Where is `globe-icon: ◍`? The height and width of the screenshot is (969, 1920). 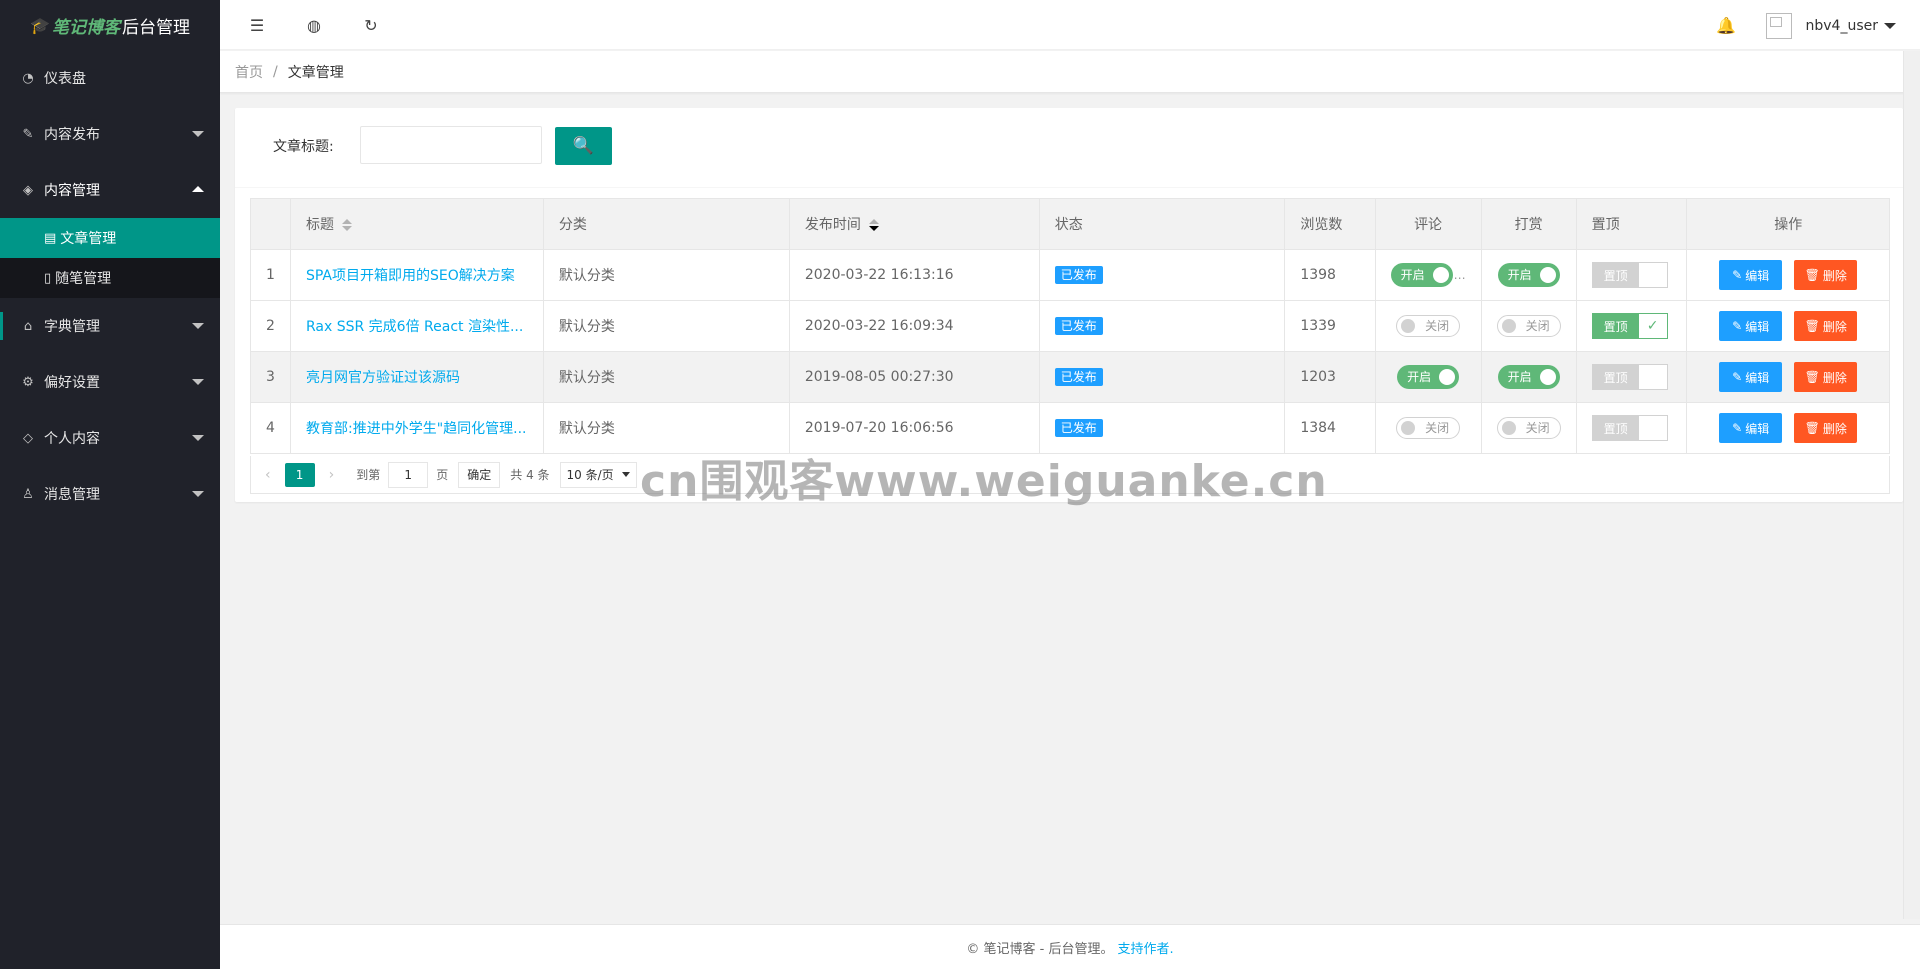 globe-icon: ◍ is located at coordinates (314, 25).